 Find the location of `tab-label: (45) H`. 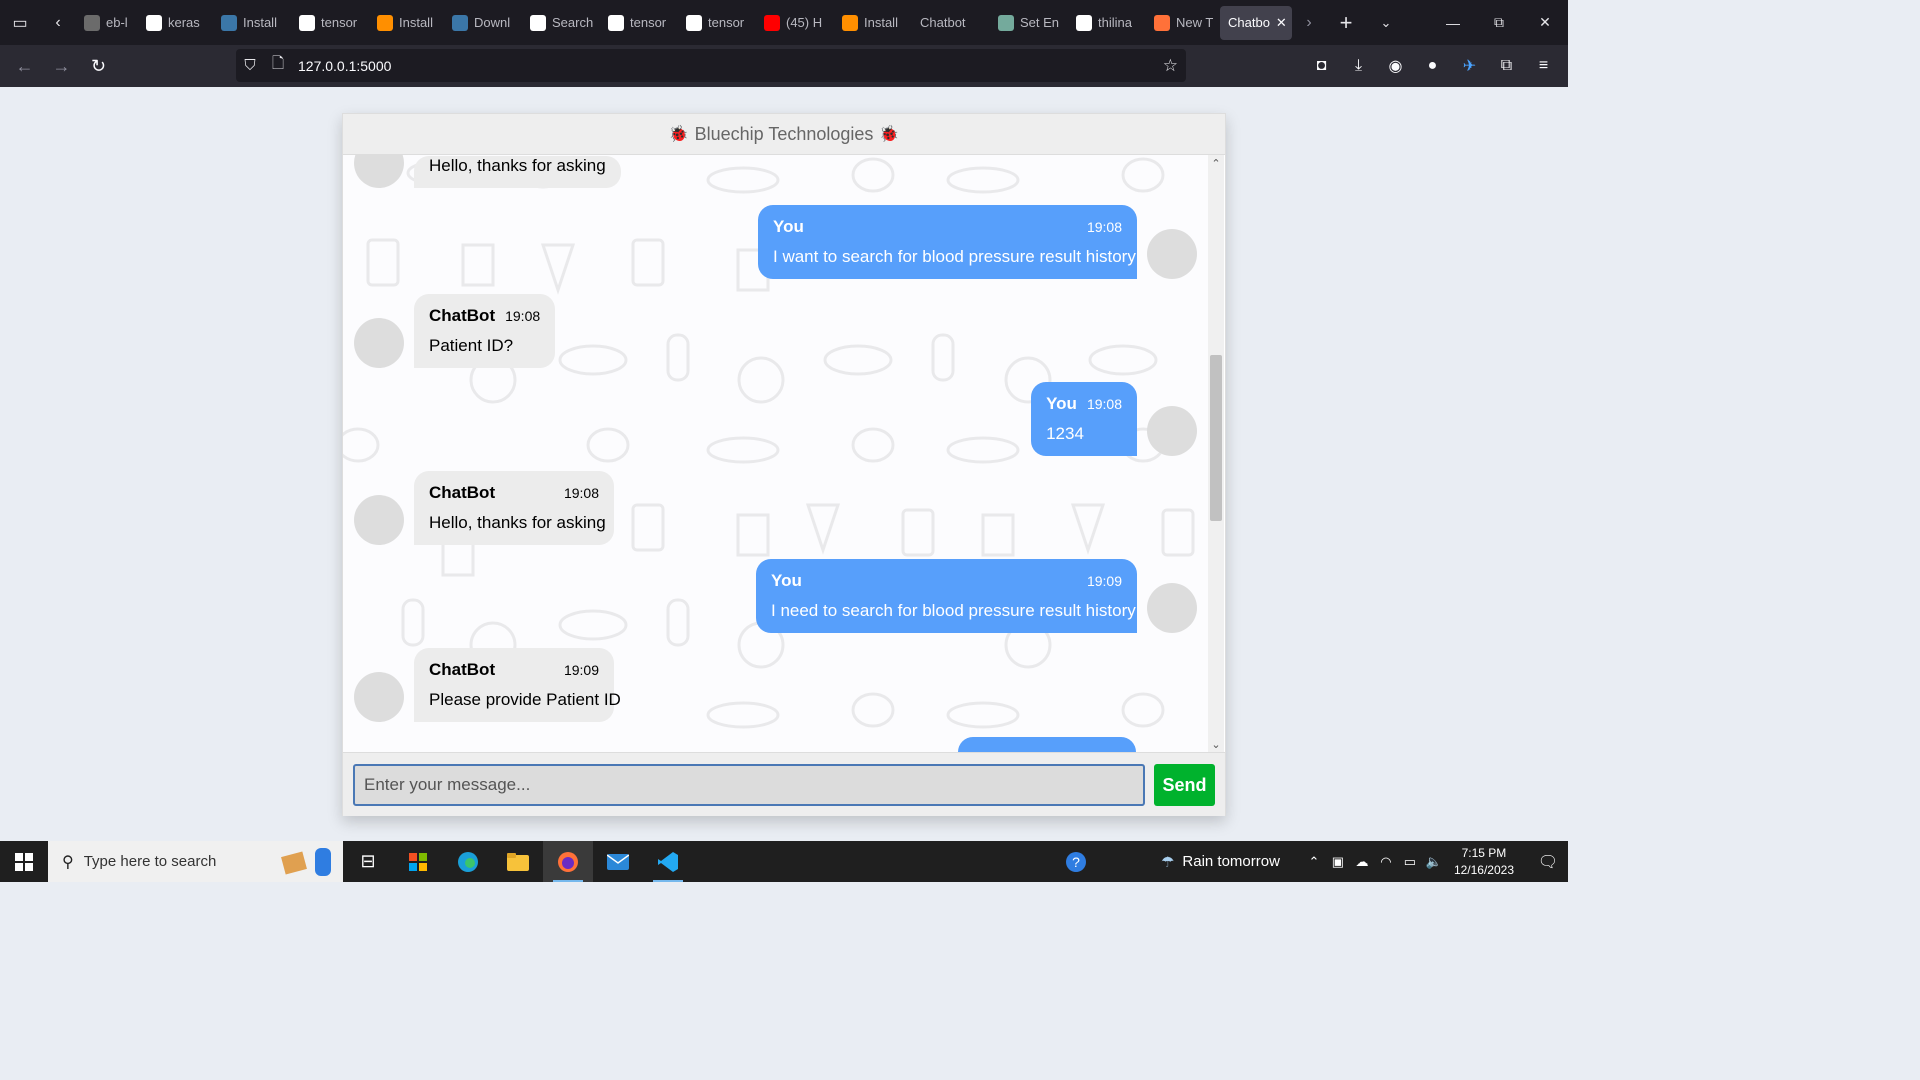

tab-label: (45) H is located at coordinates (804, 22).